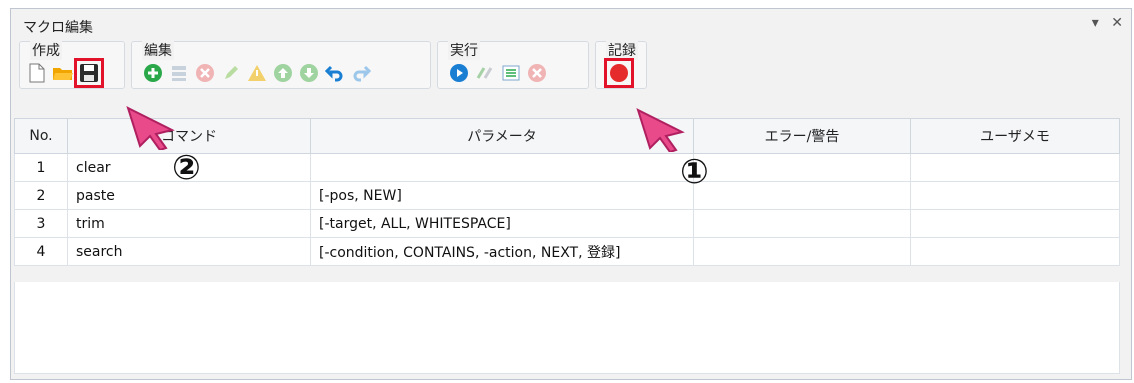  Describe the element at coordinates (309, 73) in the screenshot. I see `move-down-icon` at that location.